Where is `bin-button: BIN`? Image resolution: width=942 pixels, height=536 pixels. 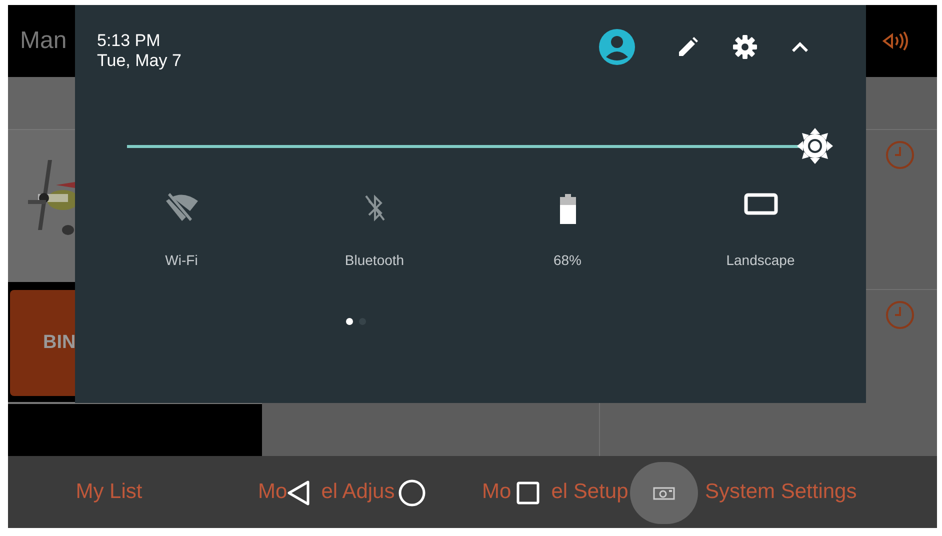 bin-button: BIN is located at coordinates (42, 343).